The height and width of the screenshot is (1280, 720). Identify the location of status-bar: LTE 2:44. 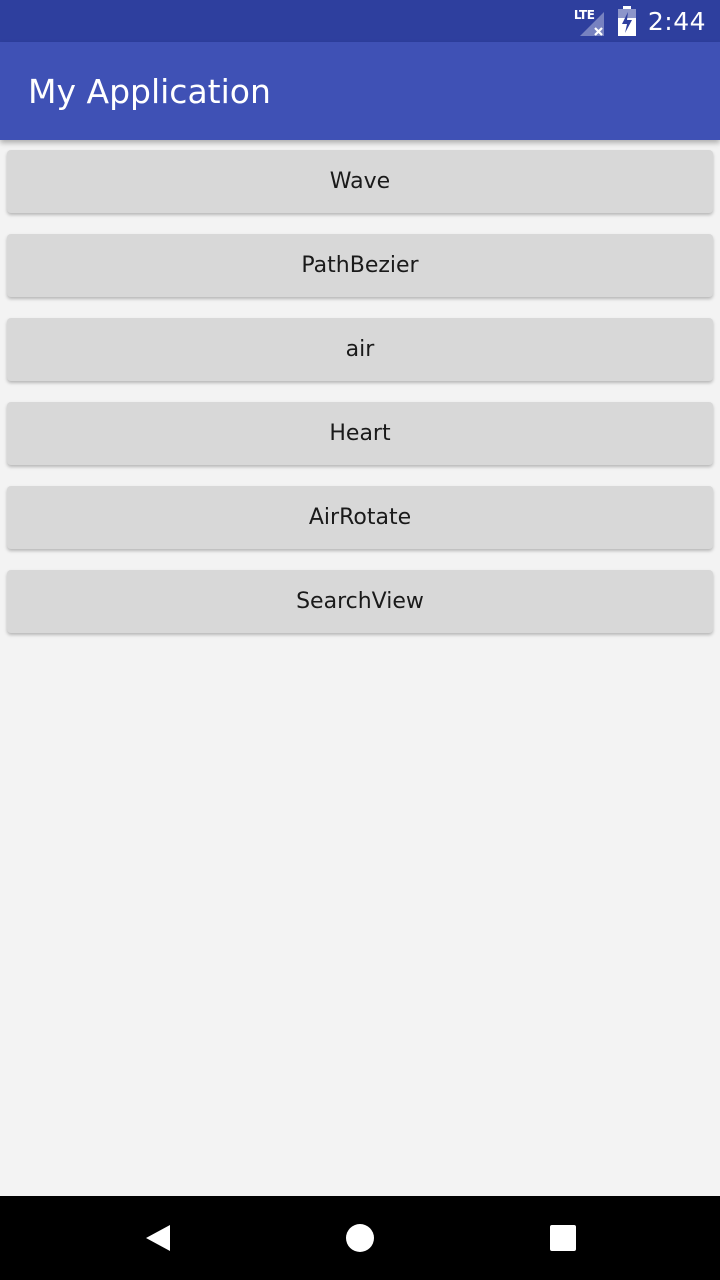
(360, 21).